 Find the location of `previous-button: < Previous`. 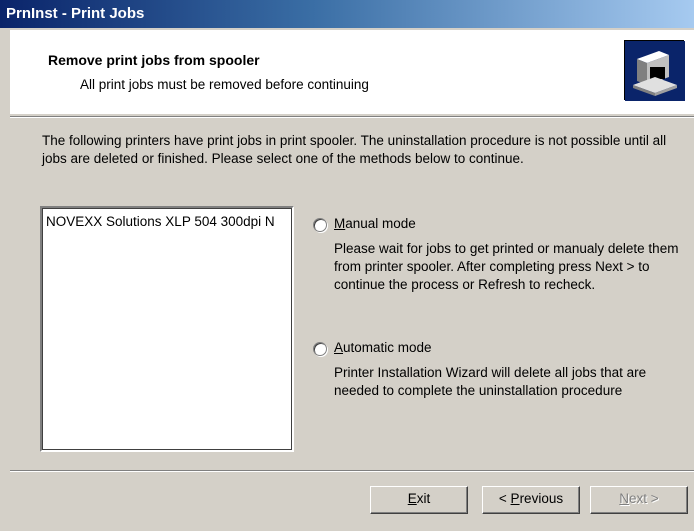

previous-button: < Previous is located at coordinates (531, 500).